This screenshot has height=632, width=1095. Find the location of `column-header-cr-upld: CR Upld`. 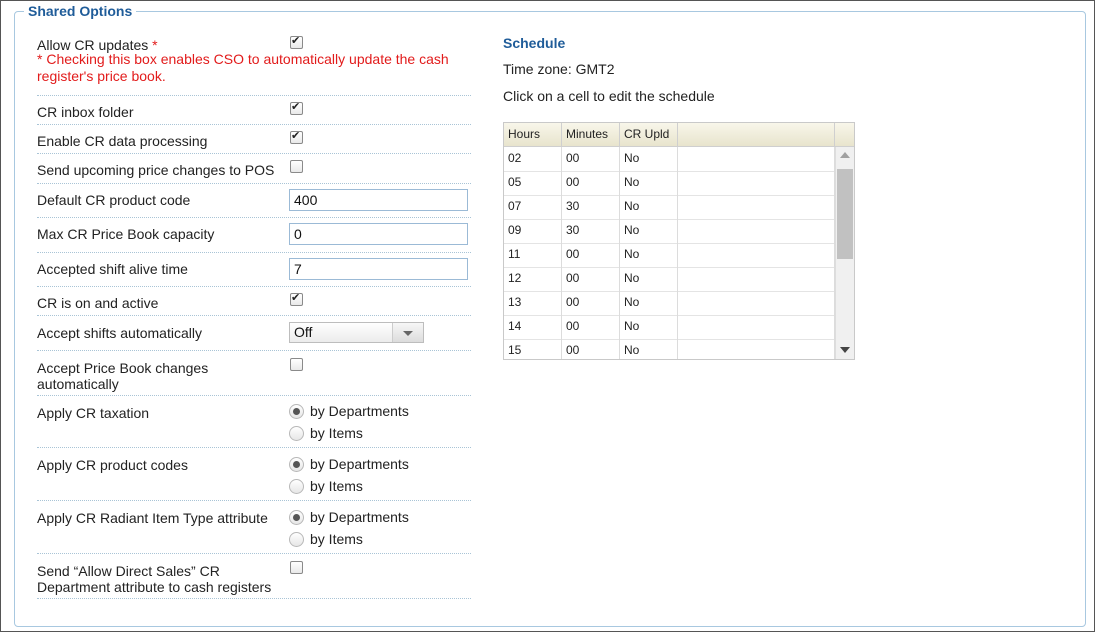

column-header-cr-upld: CR Upld is located at coordinates (649, 134).